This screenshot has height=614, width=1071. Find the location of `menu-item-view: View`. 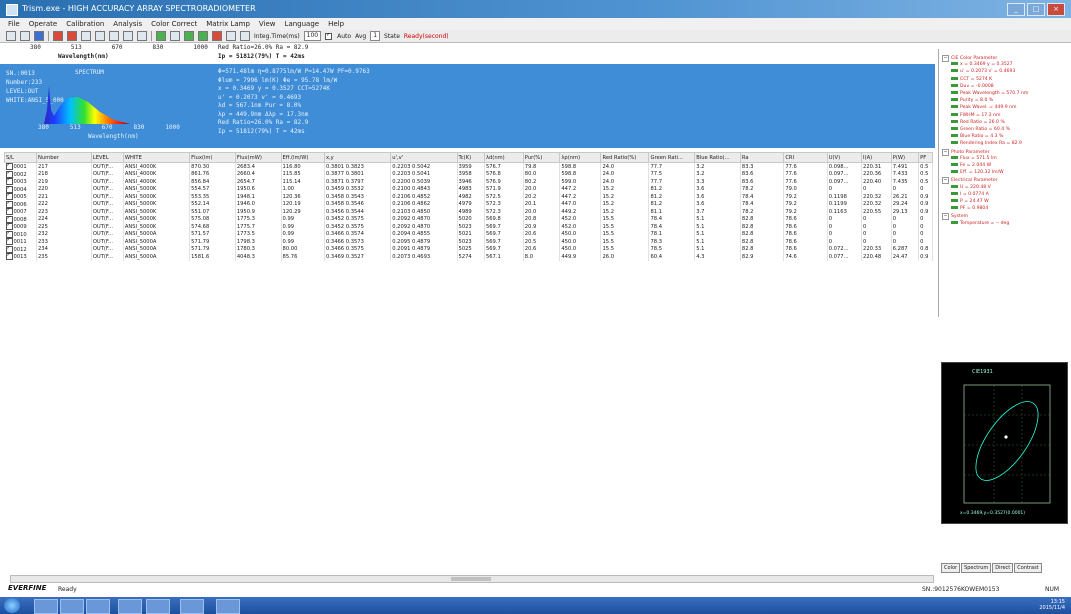

menu-item-view: View is located at coordinates (267, 24).